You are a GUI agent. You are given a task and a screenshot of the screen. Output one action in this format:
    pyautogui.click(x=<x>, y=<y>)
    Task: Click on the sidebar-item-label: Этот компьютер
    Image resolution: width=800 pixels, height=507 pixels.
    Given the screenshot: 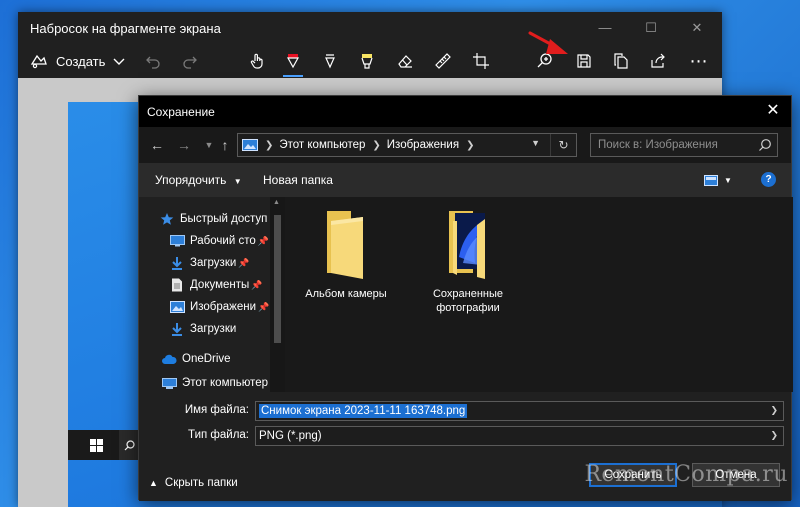 What is the action you would take?
    pyautogui.click(x=225, y=383)
    